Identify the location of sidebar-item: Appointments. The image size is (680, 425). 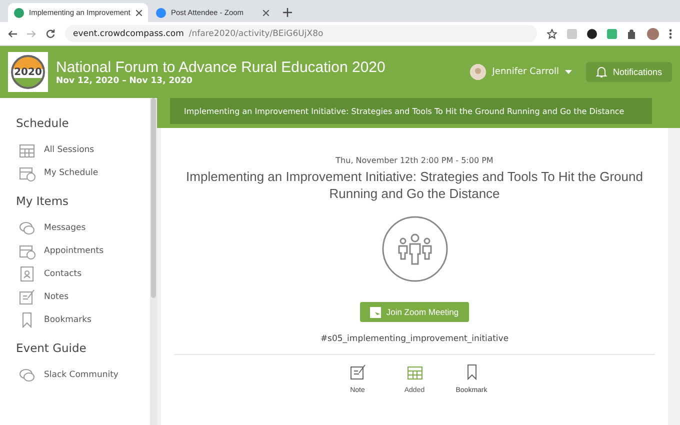
(75, 250).